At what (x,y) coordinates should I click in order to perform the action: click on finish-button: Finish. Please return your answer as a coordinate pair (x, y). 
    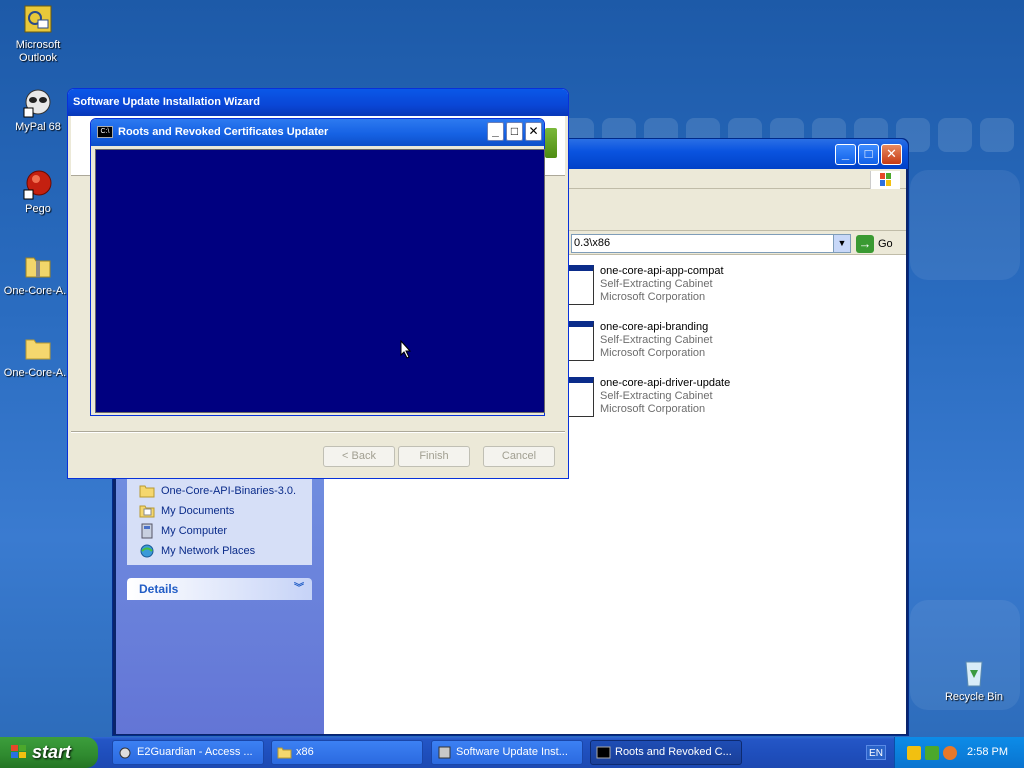
    Looking at the image, I should click on (434, 456).